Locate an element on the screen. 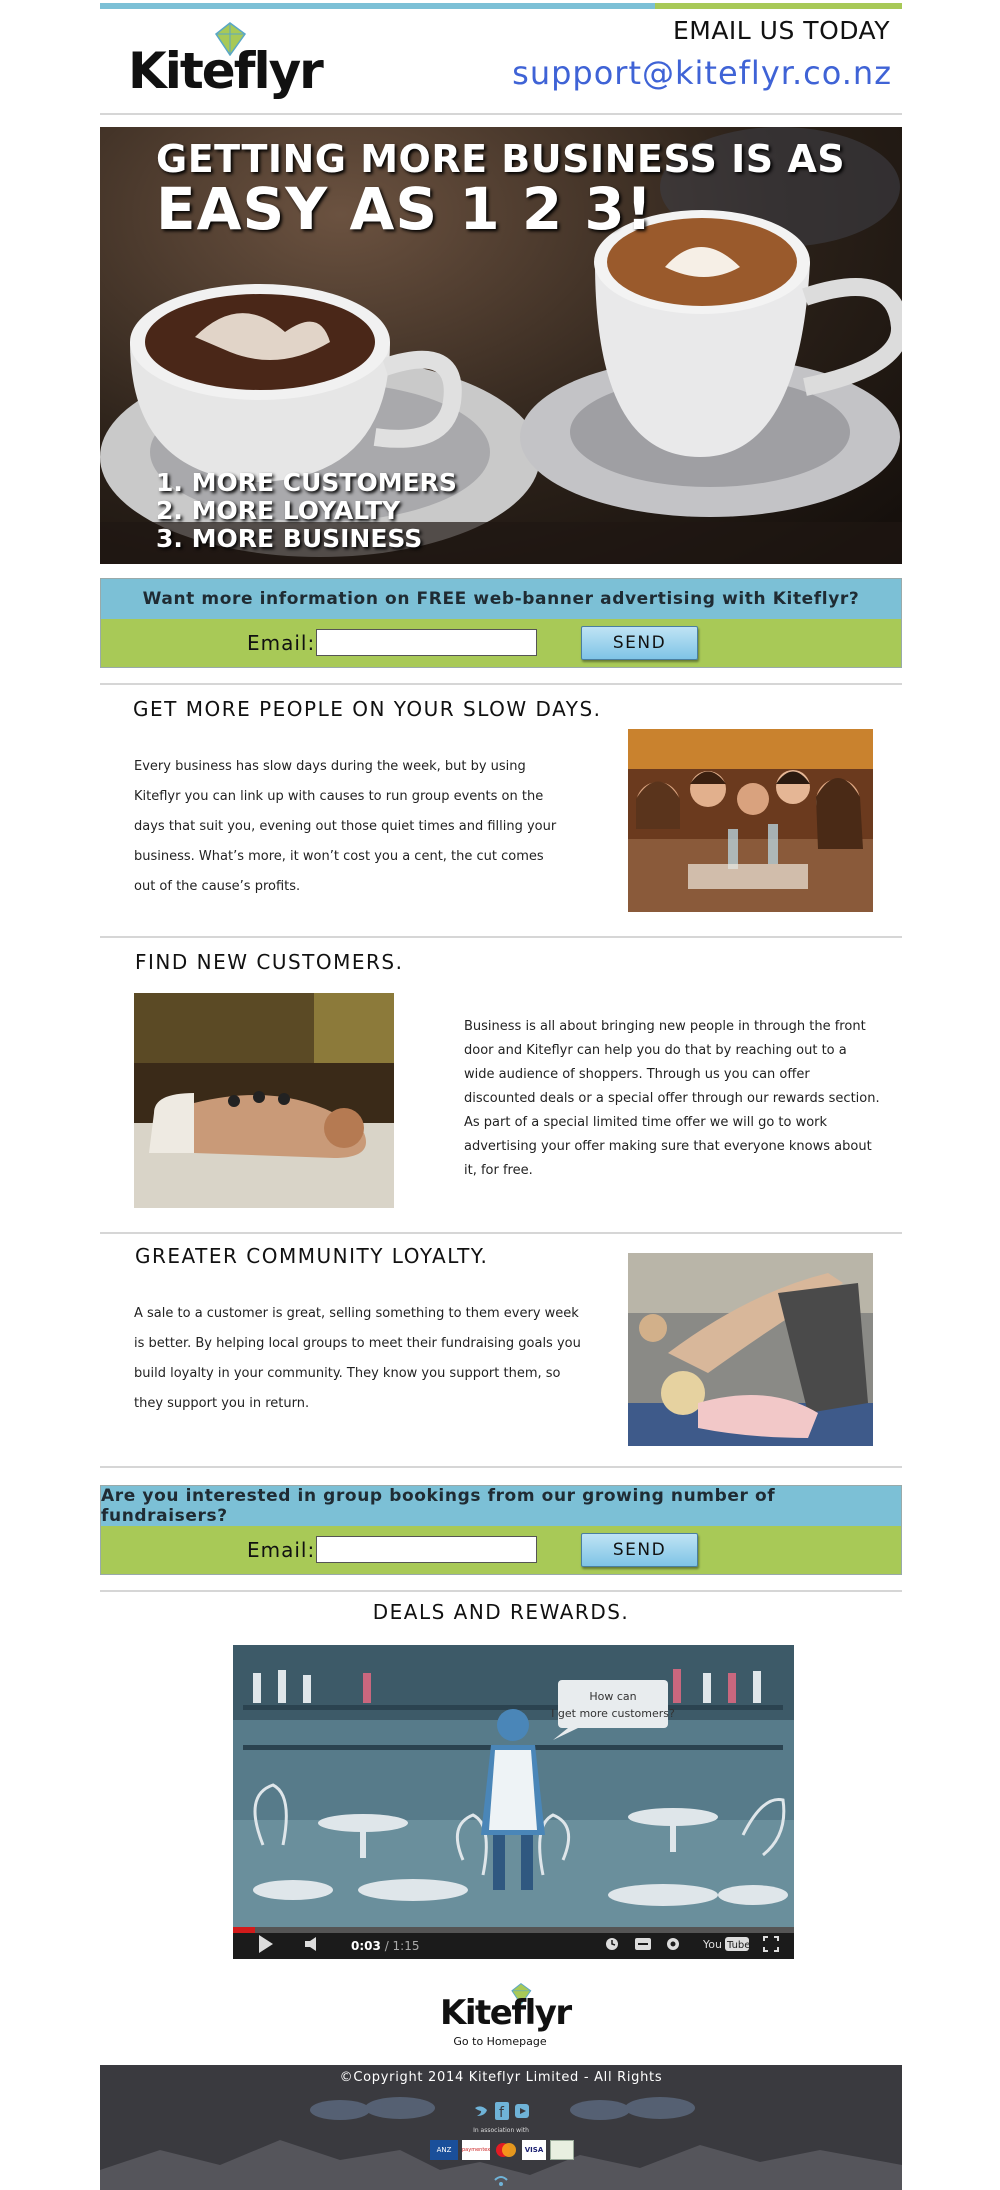  email-us-heading: EMAIL US TODAY is located at coordinates (781, 30).